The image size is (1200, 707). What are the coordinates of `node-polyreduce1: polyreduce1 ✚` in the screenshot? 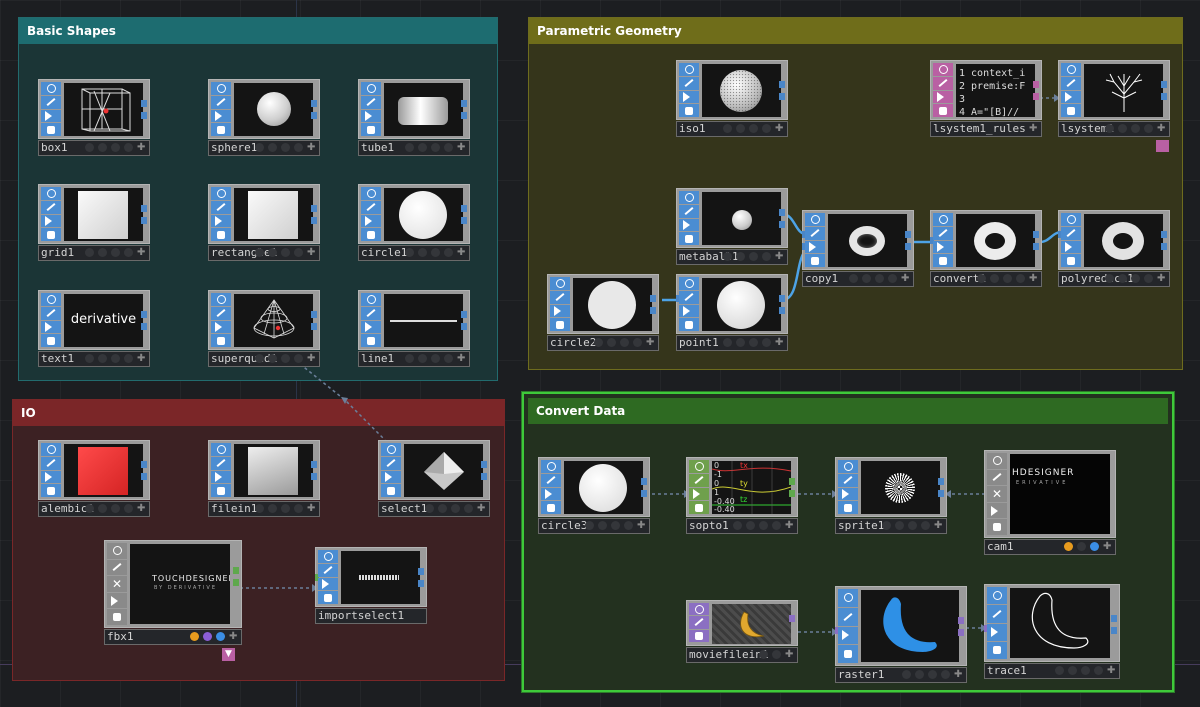 It's located at (1114, 252).